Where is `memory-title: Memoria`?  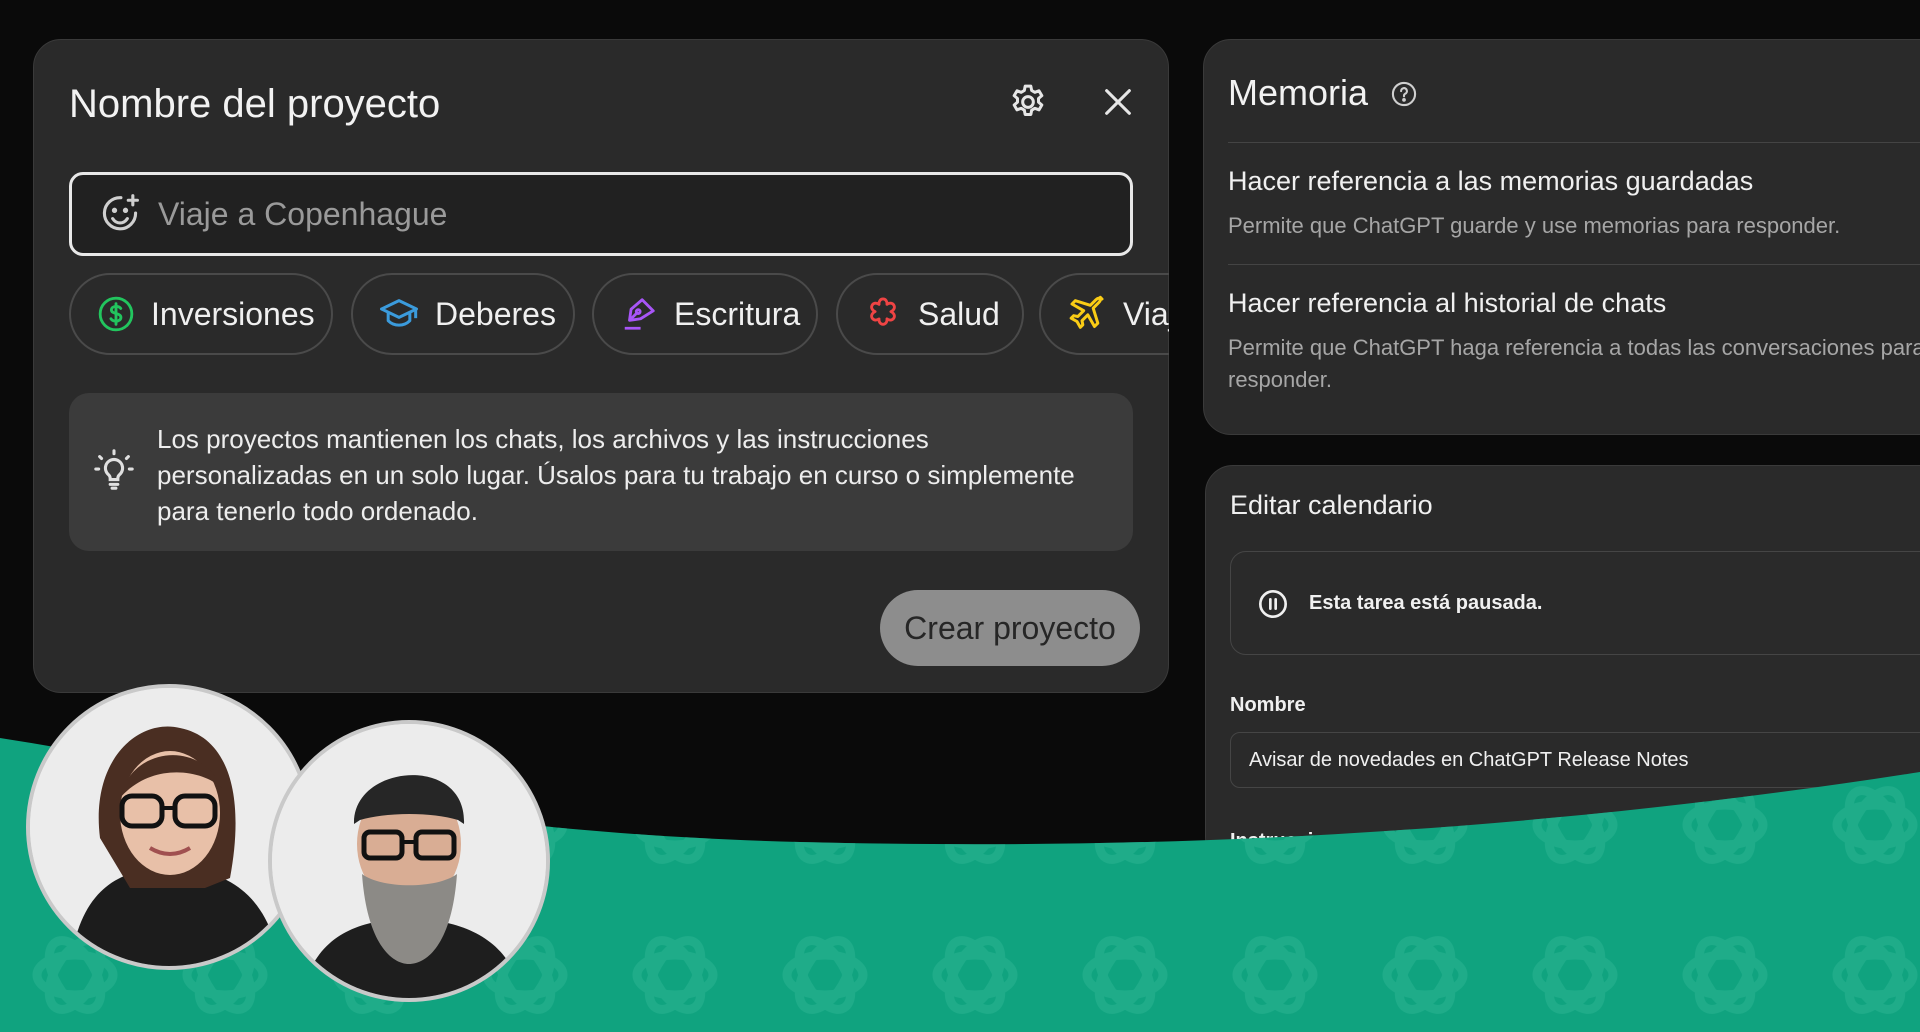
memory-title: Memoria is located at coordinates (1298, 92).